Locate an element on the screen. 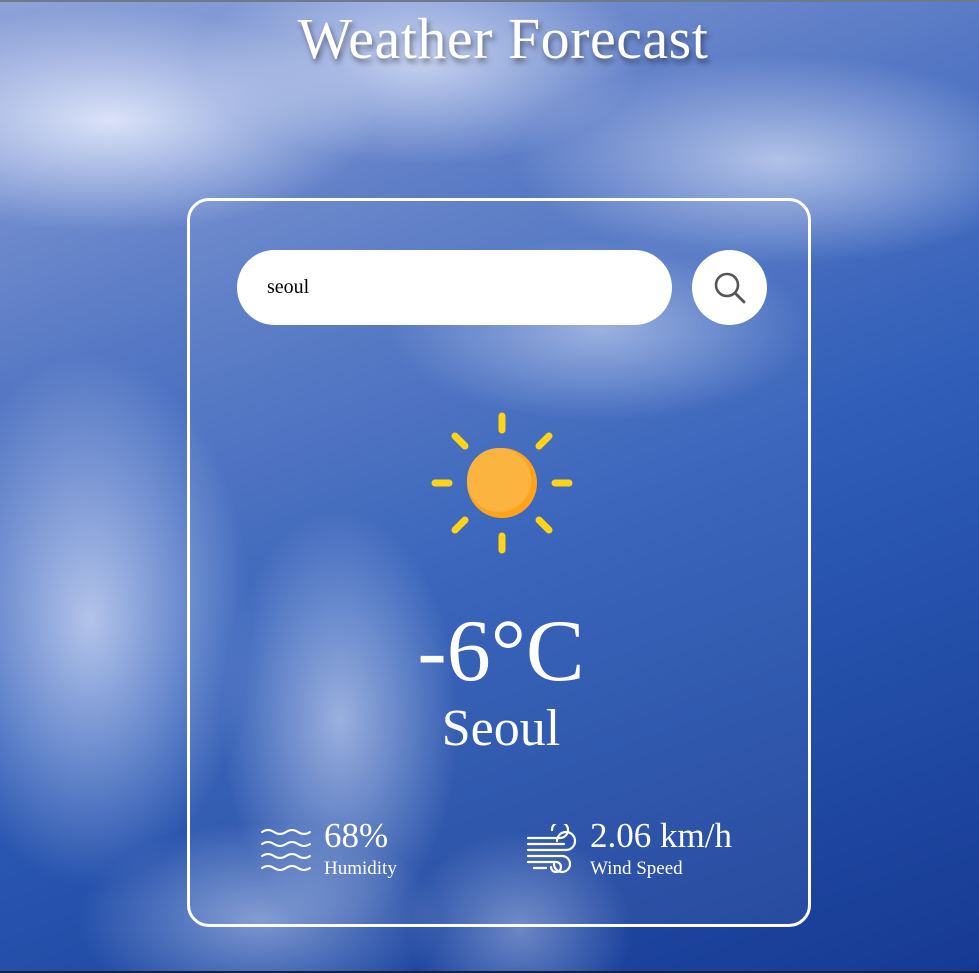 The image size is (979, 973). temperature: -6°C is located at coordinates (501, 651).